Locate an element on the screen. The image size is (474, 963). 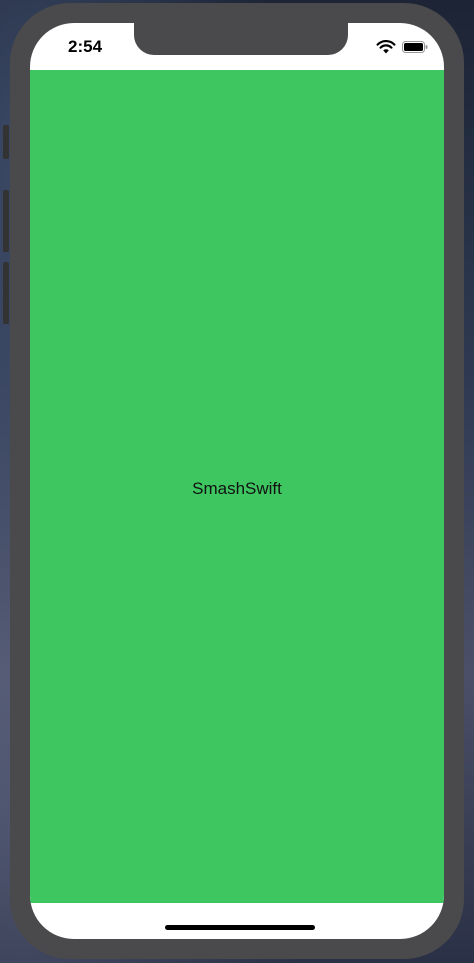
app-title-label: SmashSwift is located at coordinates (237, 488).